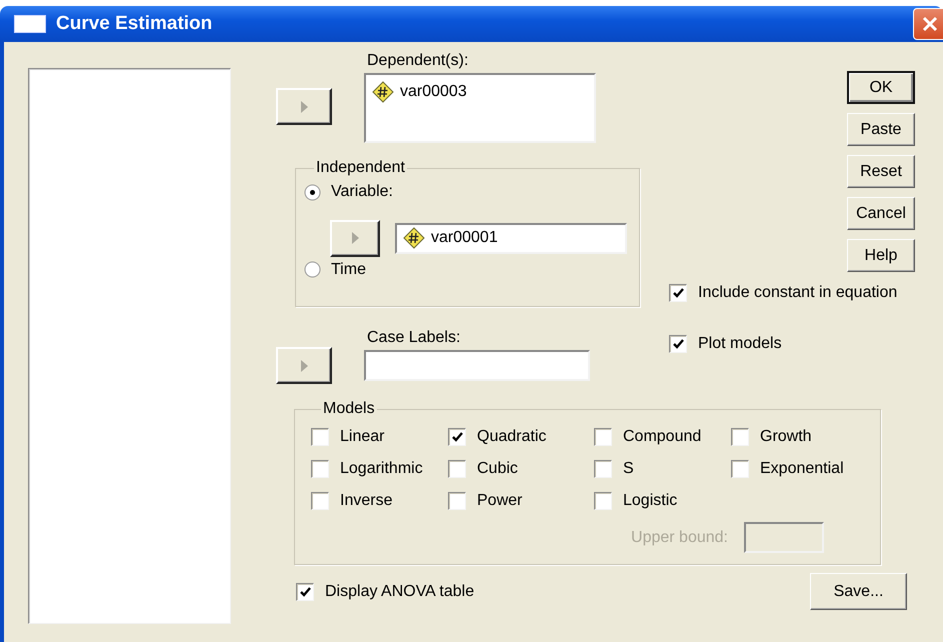 The width and height of the screenshot is (943, 642). What do you see at coordinates (433, 92) in the screenshot?
I see `list-item: var00003` at bounding box center [433, 92].